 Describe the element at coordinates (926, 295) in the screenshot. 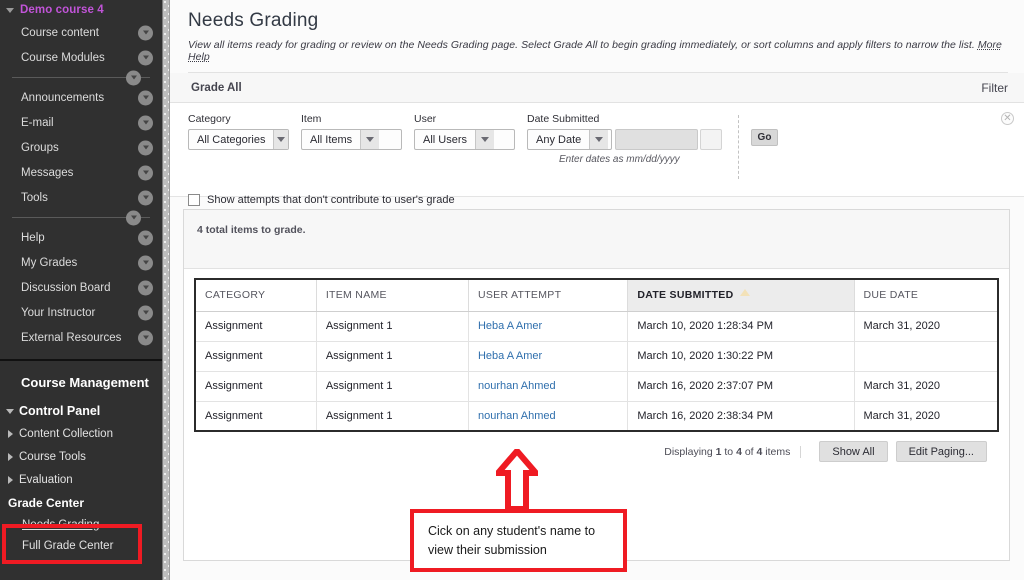

I see `column-header-due-date: DUE DATE` at that location.